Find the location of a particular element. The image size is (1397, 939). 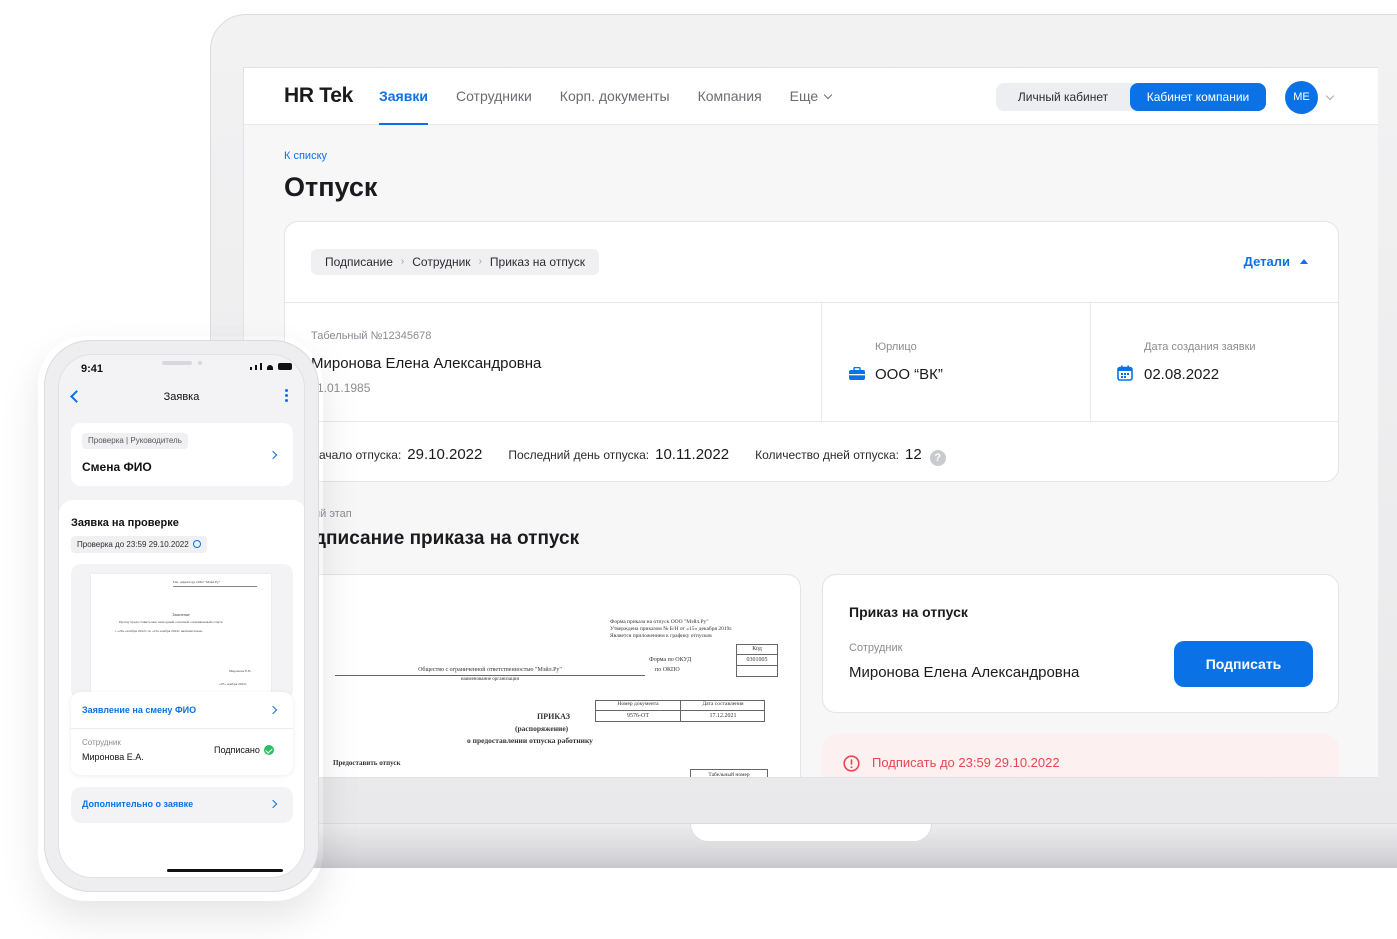

doc-link: Заявление на смену ФИО is located at coordinates (139, 710).